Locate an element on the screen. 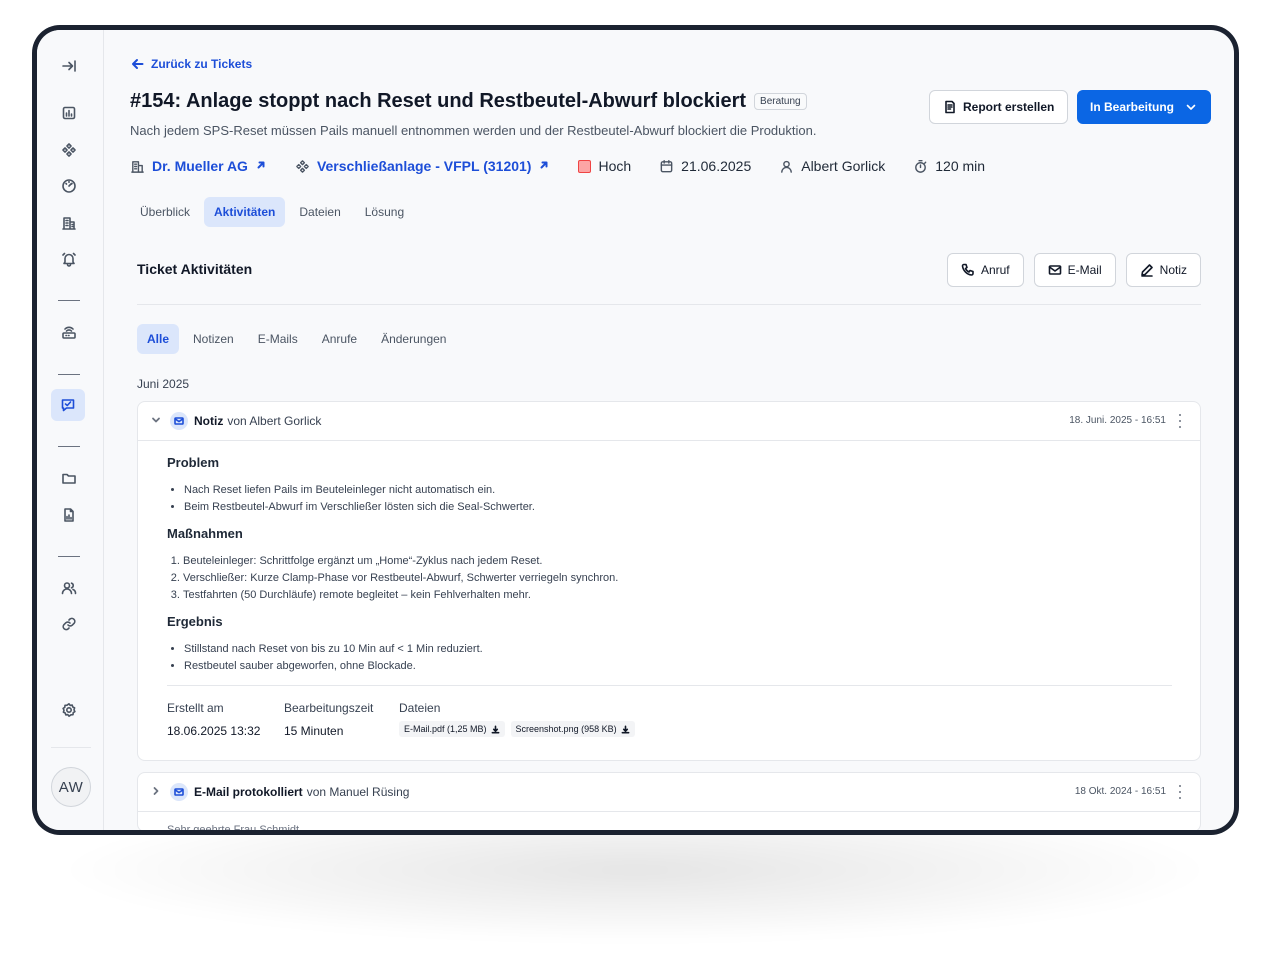 Image resolution: width=1270 pixels, height=960 pixels. tab-solution: Lösung is located at coordinates (384, 212).